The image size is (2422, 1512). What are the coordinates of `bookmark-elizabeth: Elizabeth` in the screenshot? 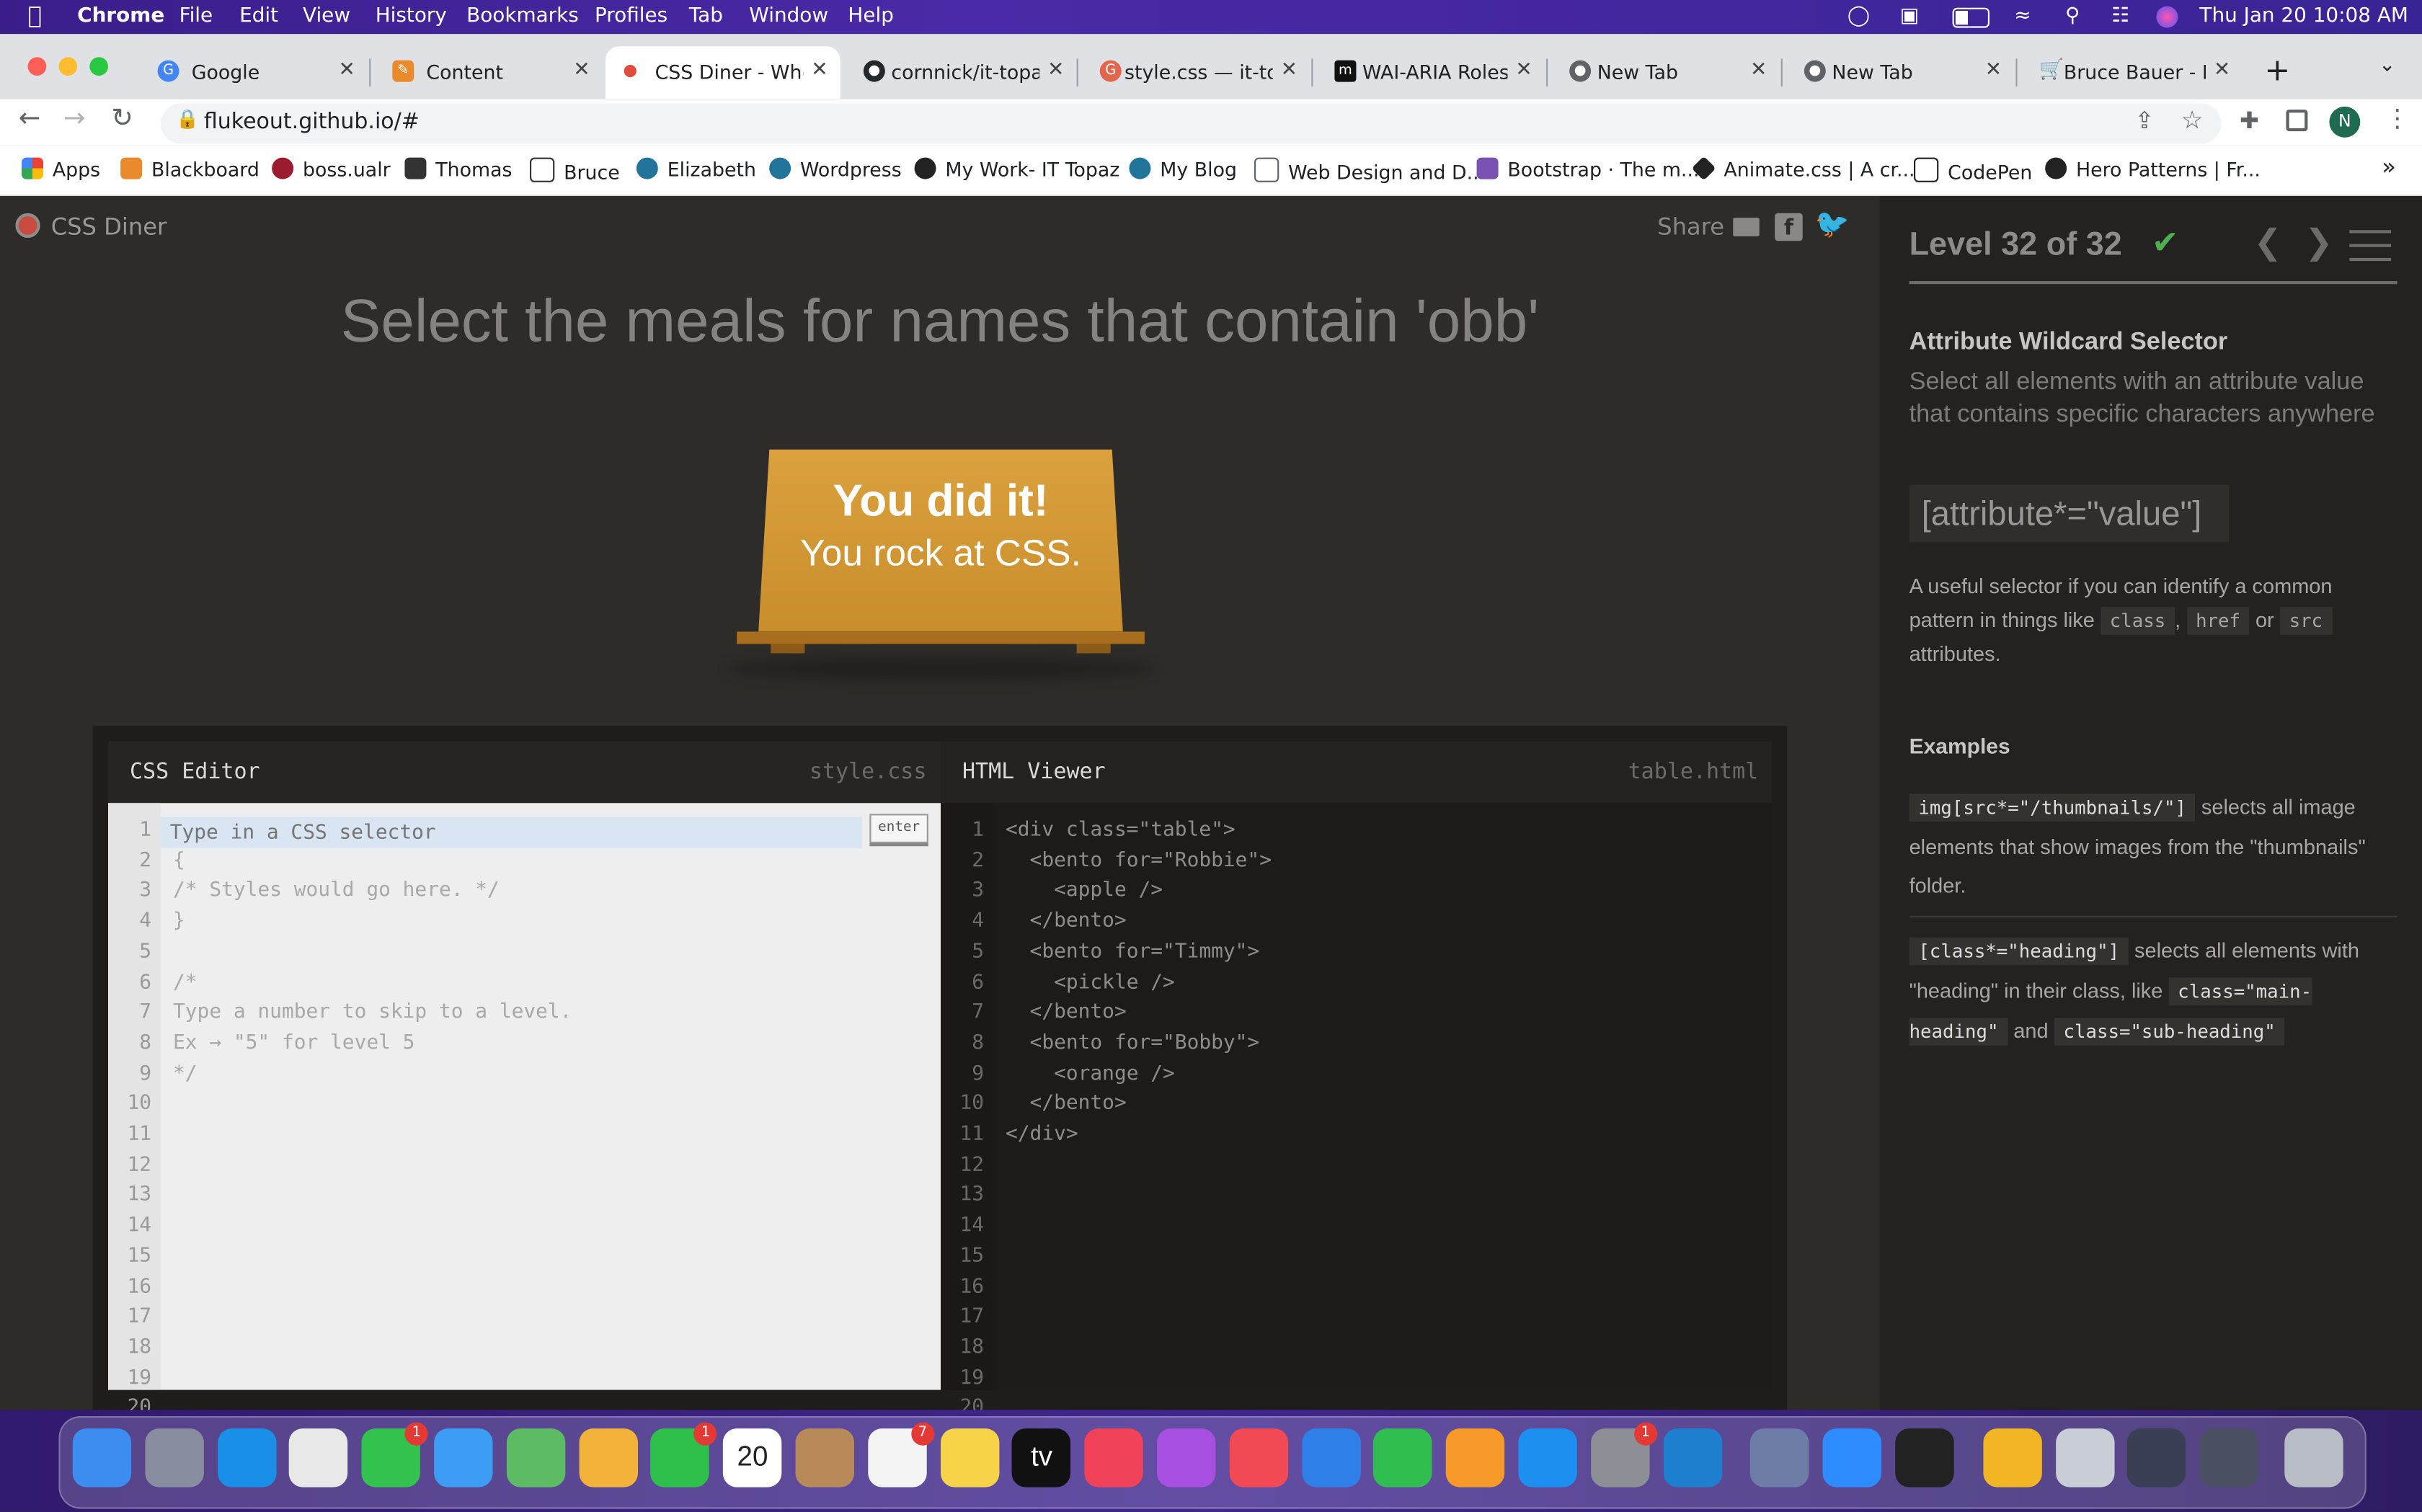 It's located at (696, 169).